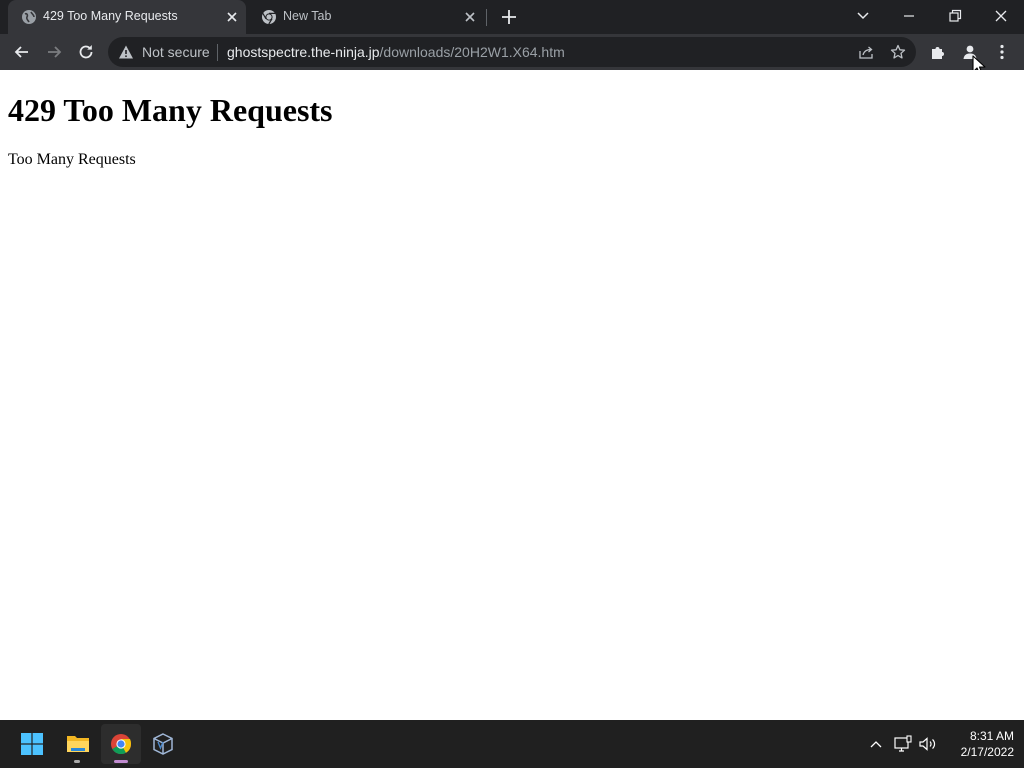 Image resolution: width=1024 pixels, height=768 pixels. Describe the element at coordinates (977, 744) in the screenshot. I see `system-clock: 8:31 AM 2/17/2022` at that location.